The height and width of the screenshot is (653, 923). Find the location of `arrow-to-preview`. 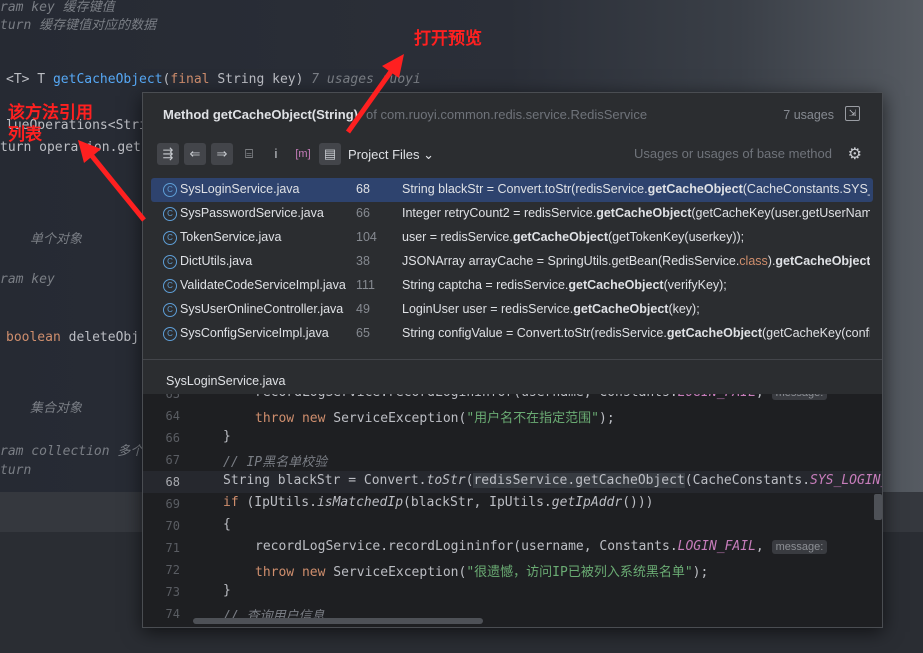

arrow-to-preview is located at coordinates (370, 101).